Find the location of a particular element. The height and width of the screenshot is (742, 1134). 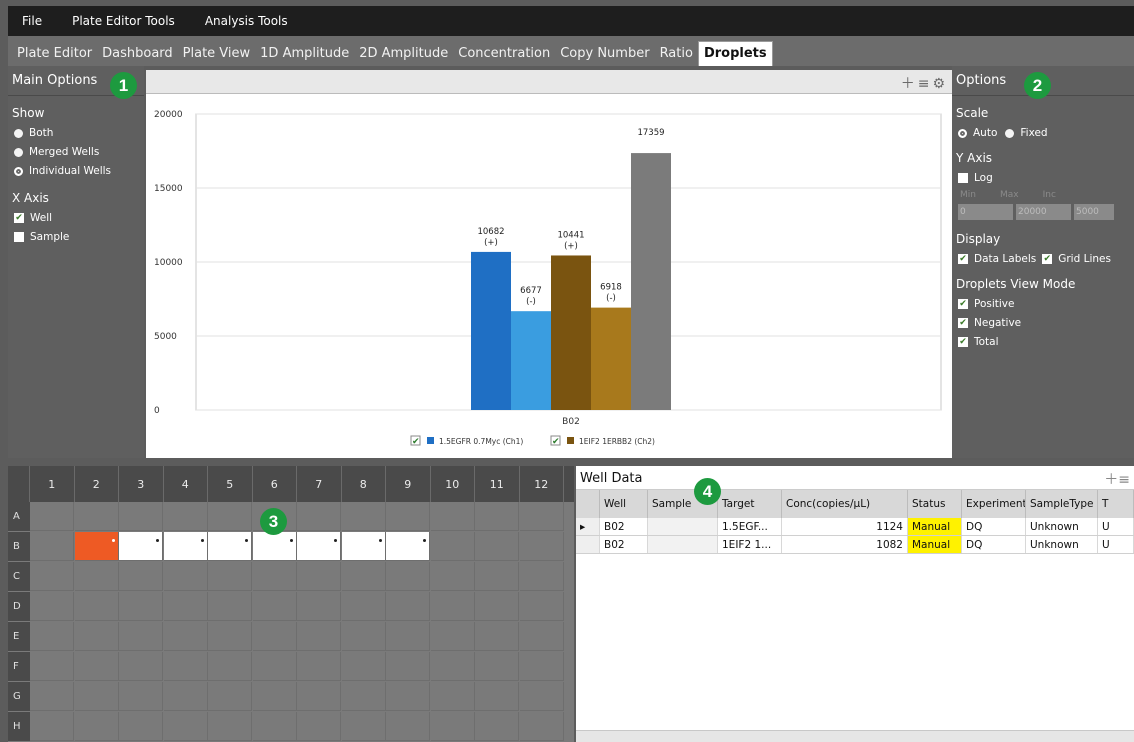

radio-individual is located at coordinates (18, 171).